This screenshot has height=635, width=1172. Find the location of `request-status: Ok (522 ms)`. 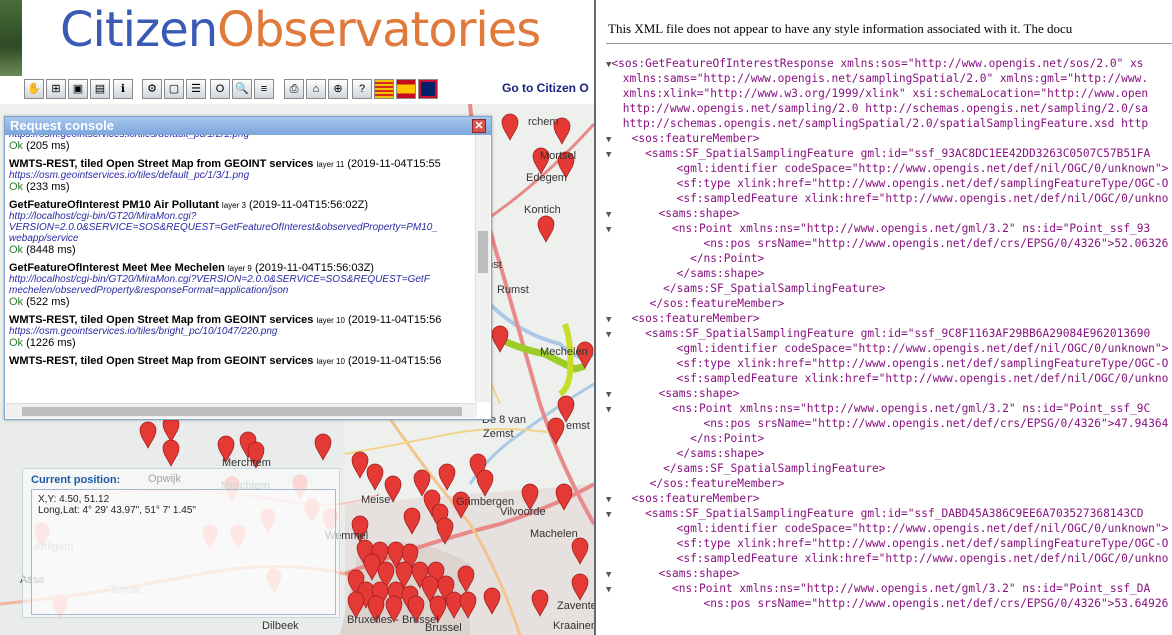

request-status: Ok (522 ms) is located at coordinates (241, 302).